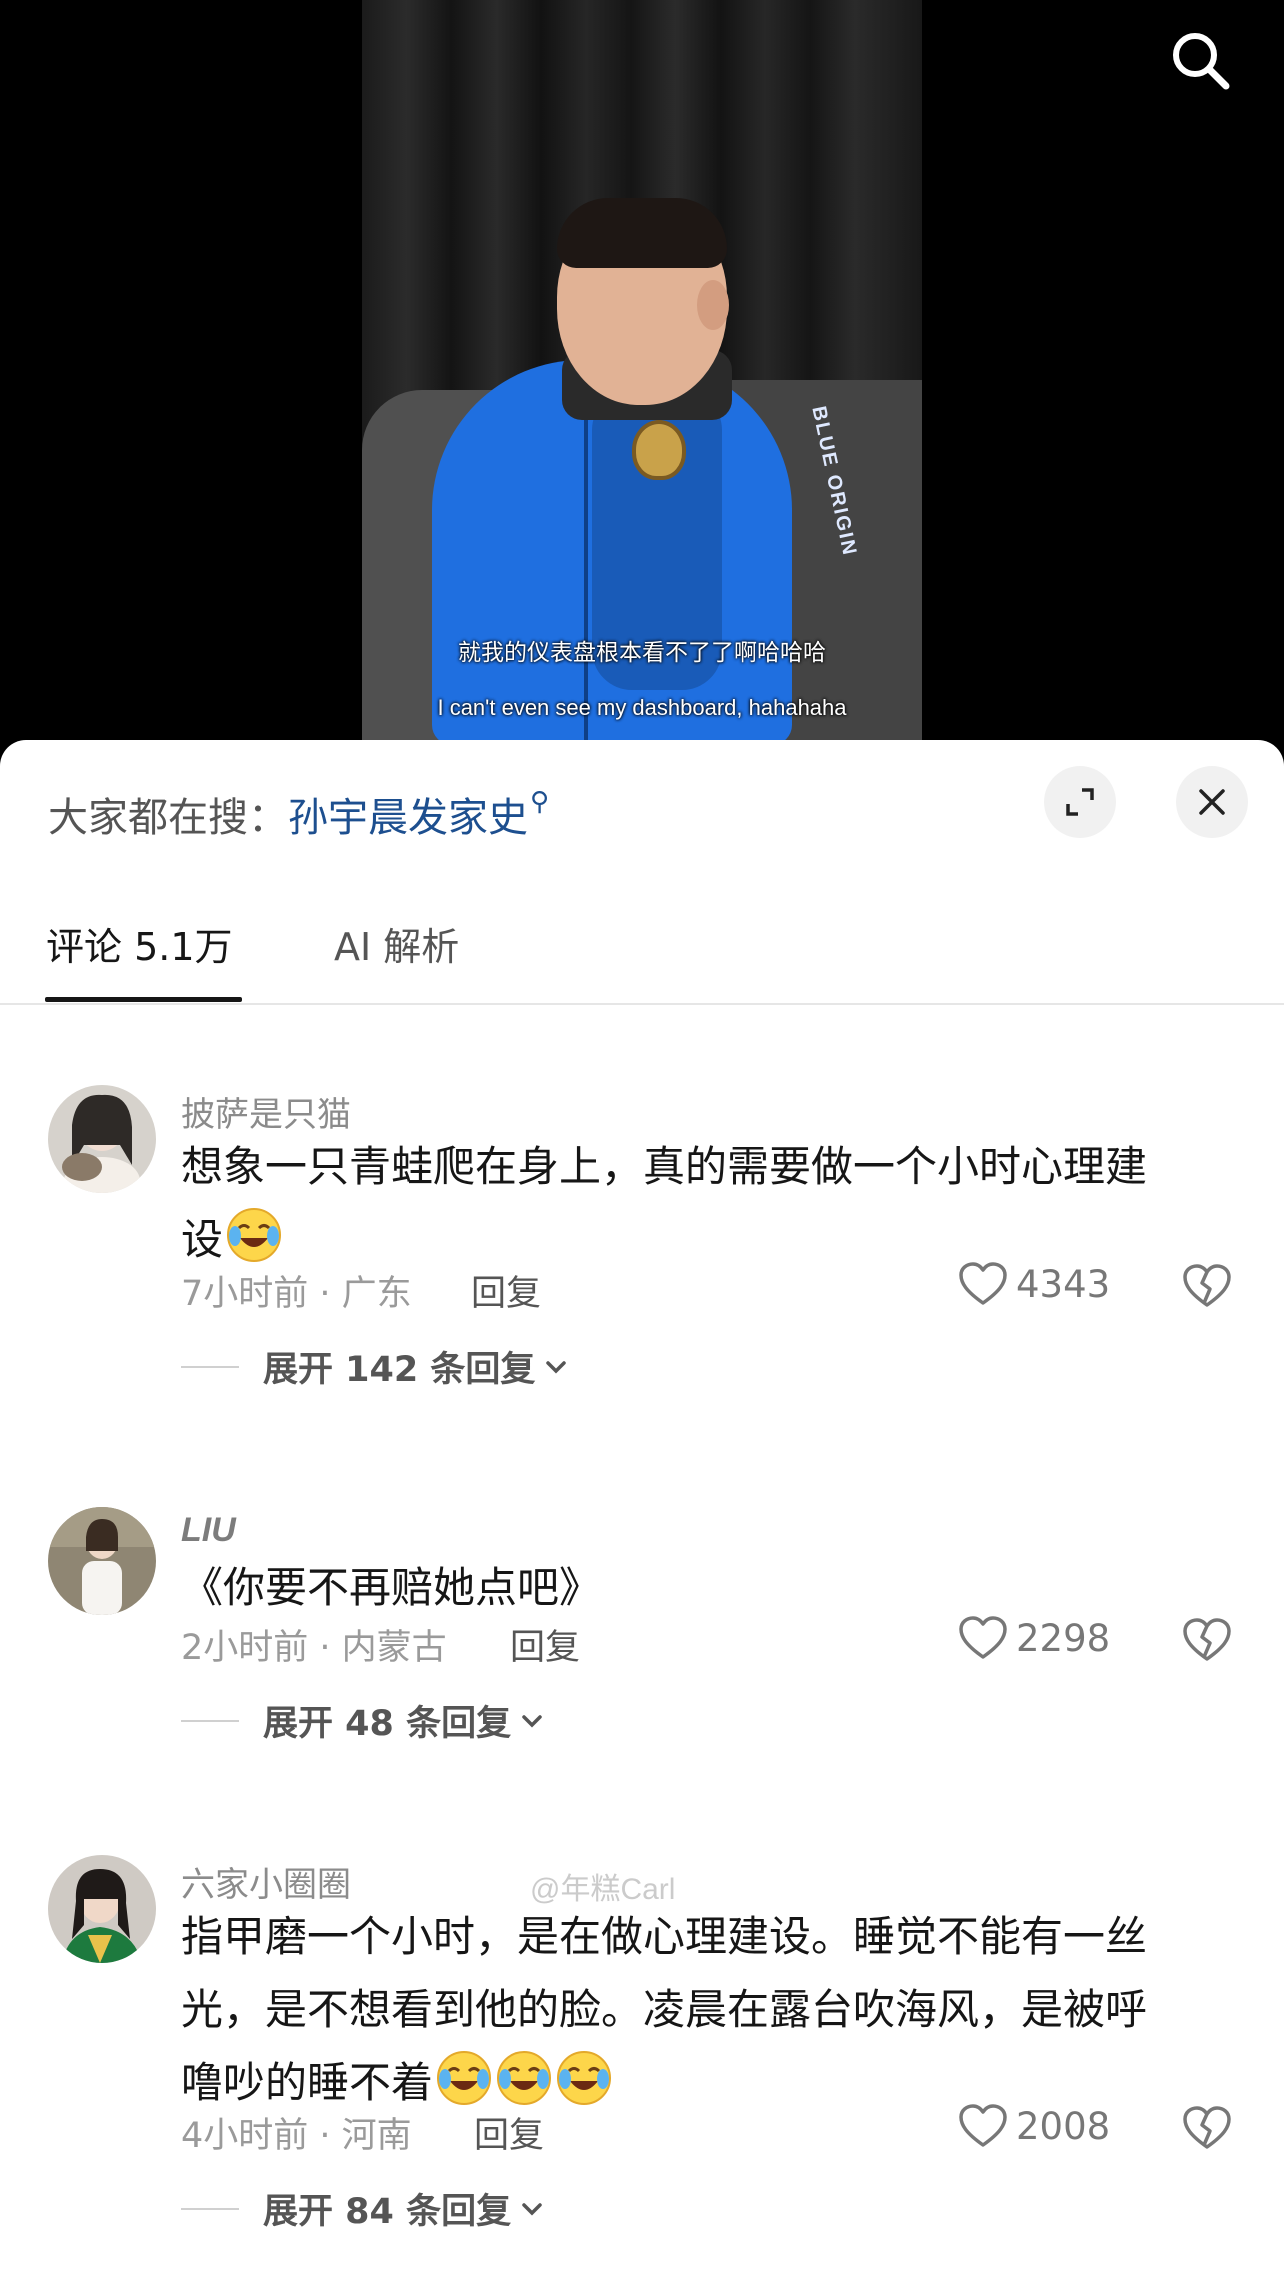  I want to click on expand-replies: 展开 84 条回复, so click(481, 2208).